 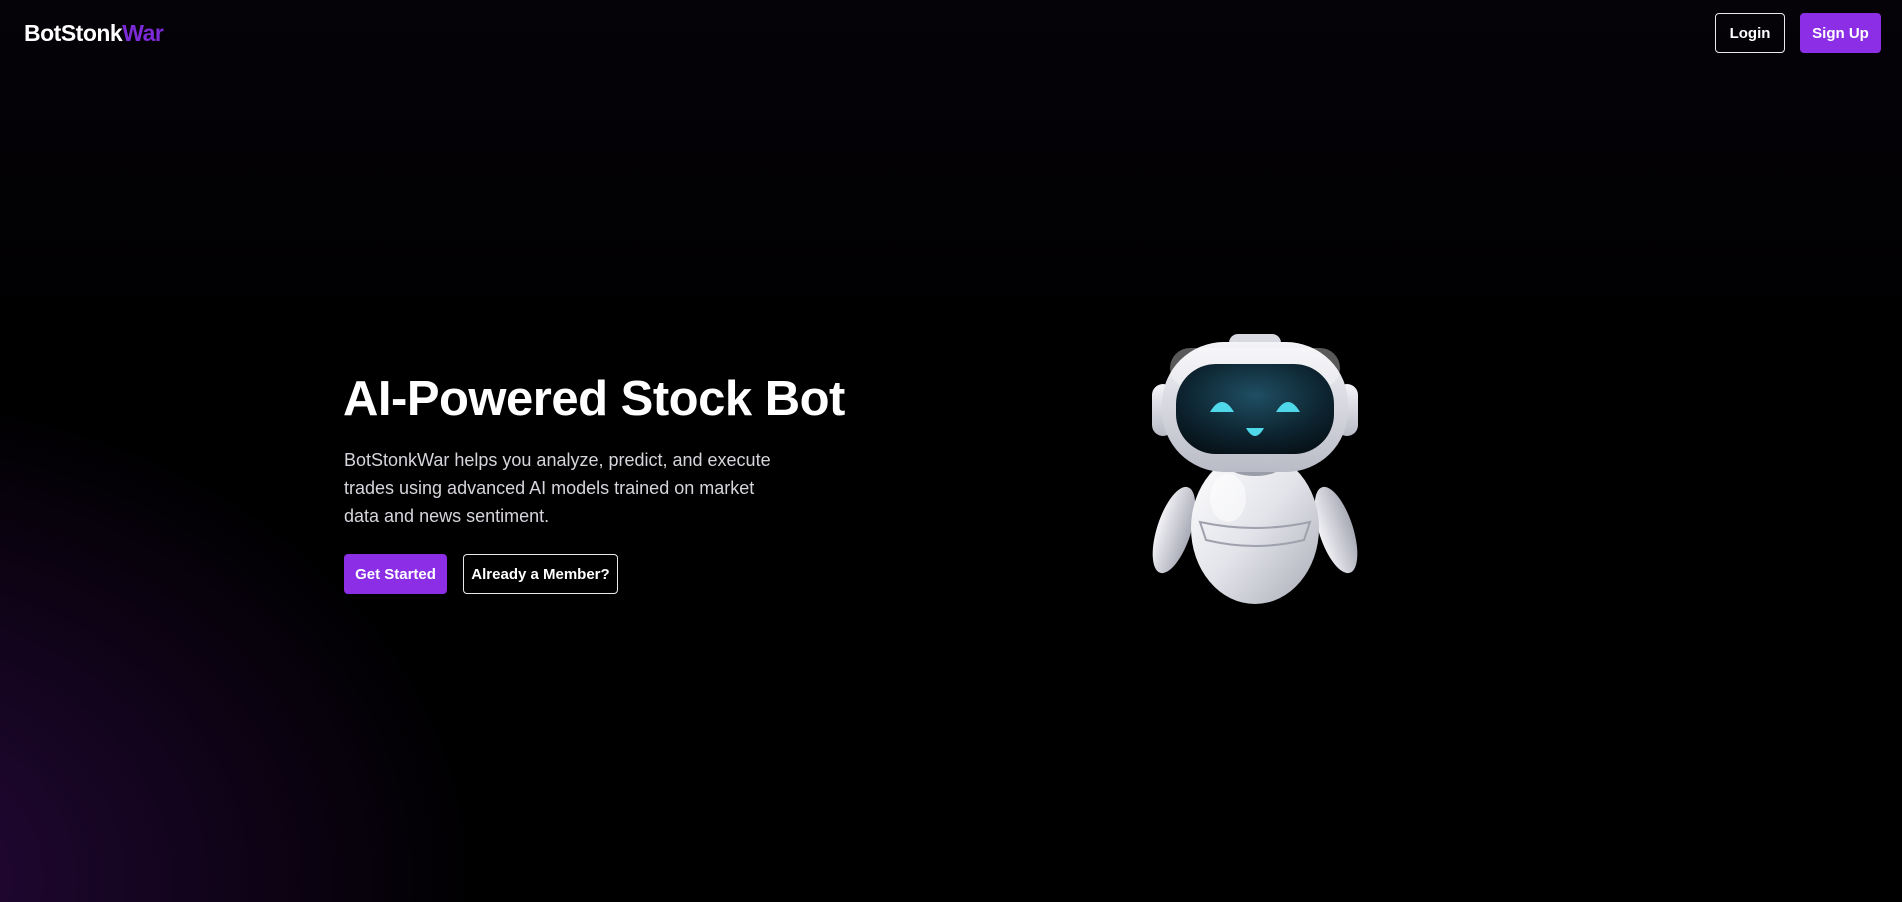 I want to click on already-member-button: Already a Member?, so click(x=540, y=574).